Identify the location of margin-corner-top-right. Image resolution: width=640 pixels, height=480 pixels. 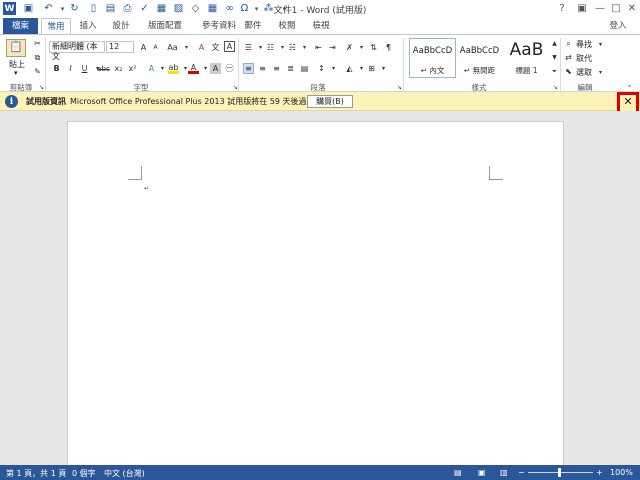
(496, 173).